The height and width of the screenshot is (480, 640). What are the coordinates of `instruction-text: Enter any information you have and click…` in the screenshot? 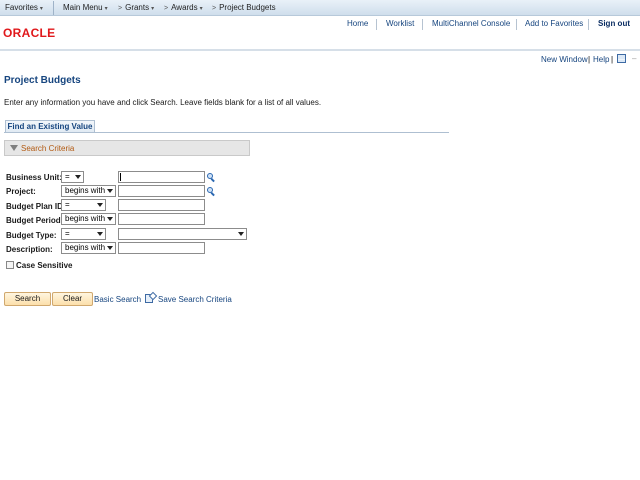 It's located at (163, 102).